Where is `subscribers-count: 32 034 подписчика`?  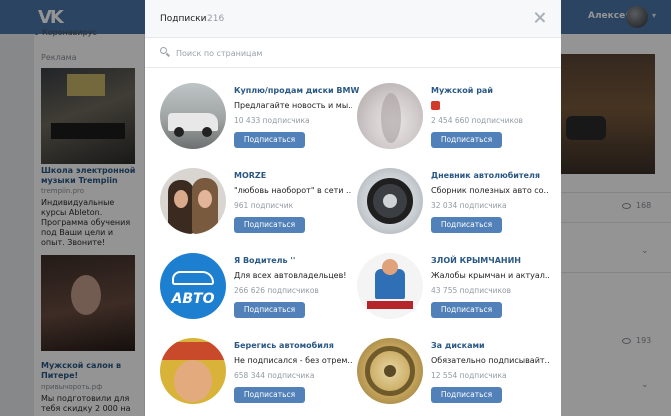
subscribers-count: 32 034 подписчика is located at coordinates (469, 205).